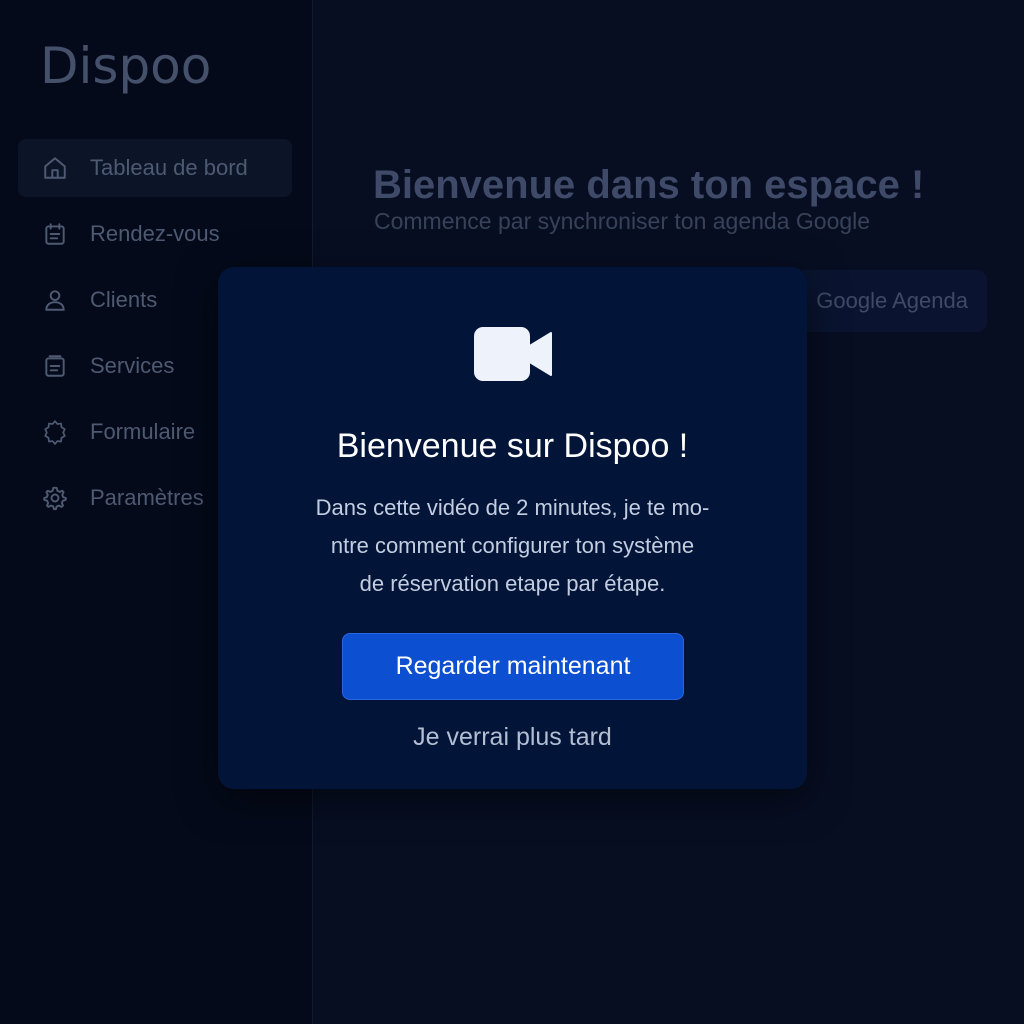 Image resolution: width=1024 pixels, height=1024 pixels. What do you see at coordinates (169, 167) in the screenshot?
I see `sidebar-item-label: Tableau de bord` at bounding box center [169, 167].